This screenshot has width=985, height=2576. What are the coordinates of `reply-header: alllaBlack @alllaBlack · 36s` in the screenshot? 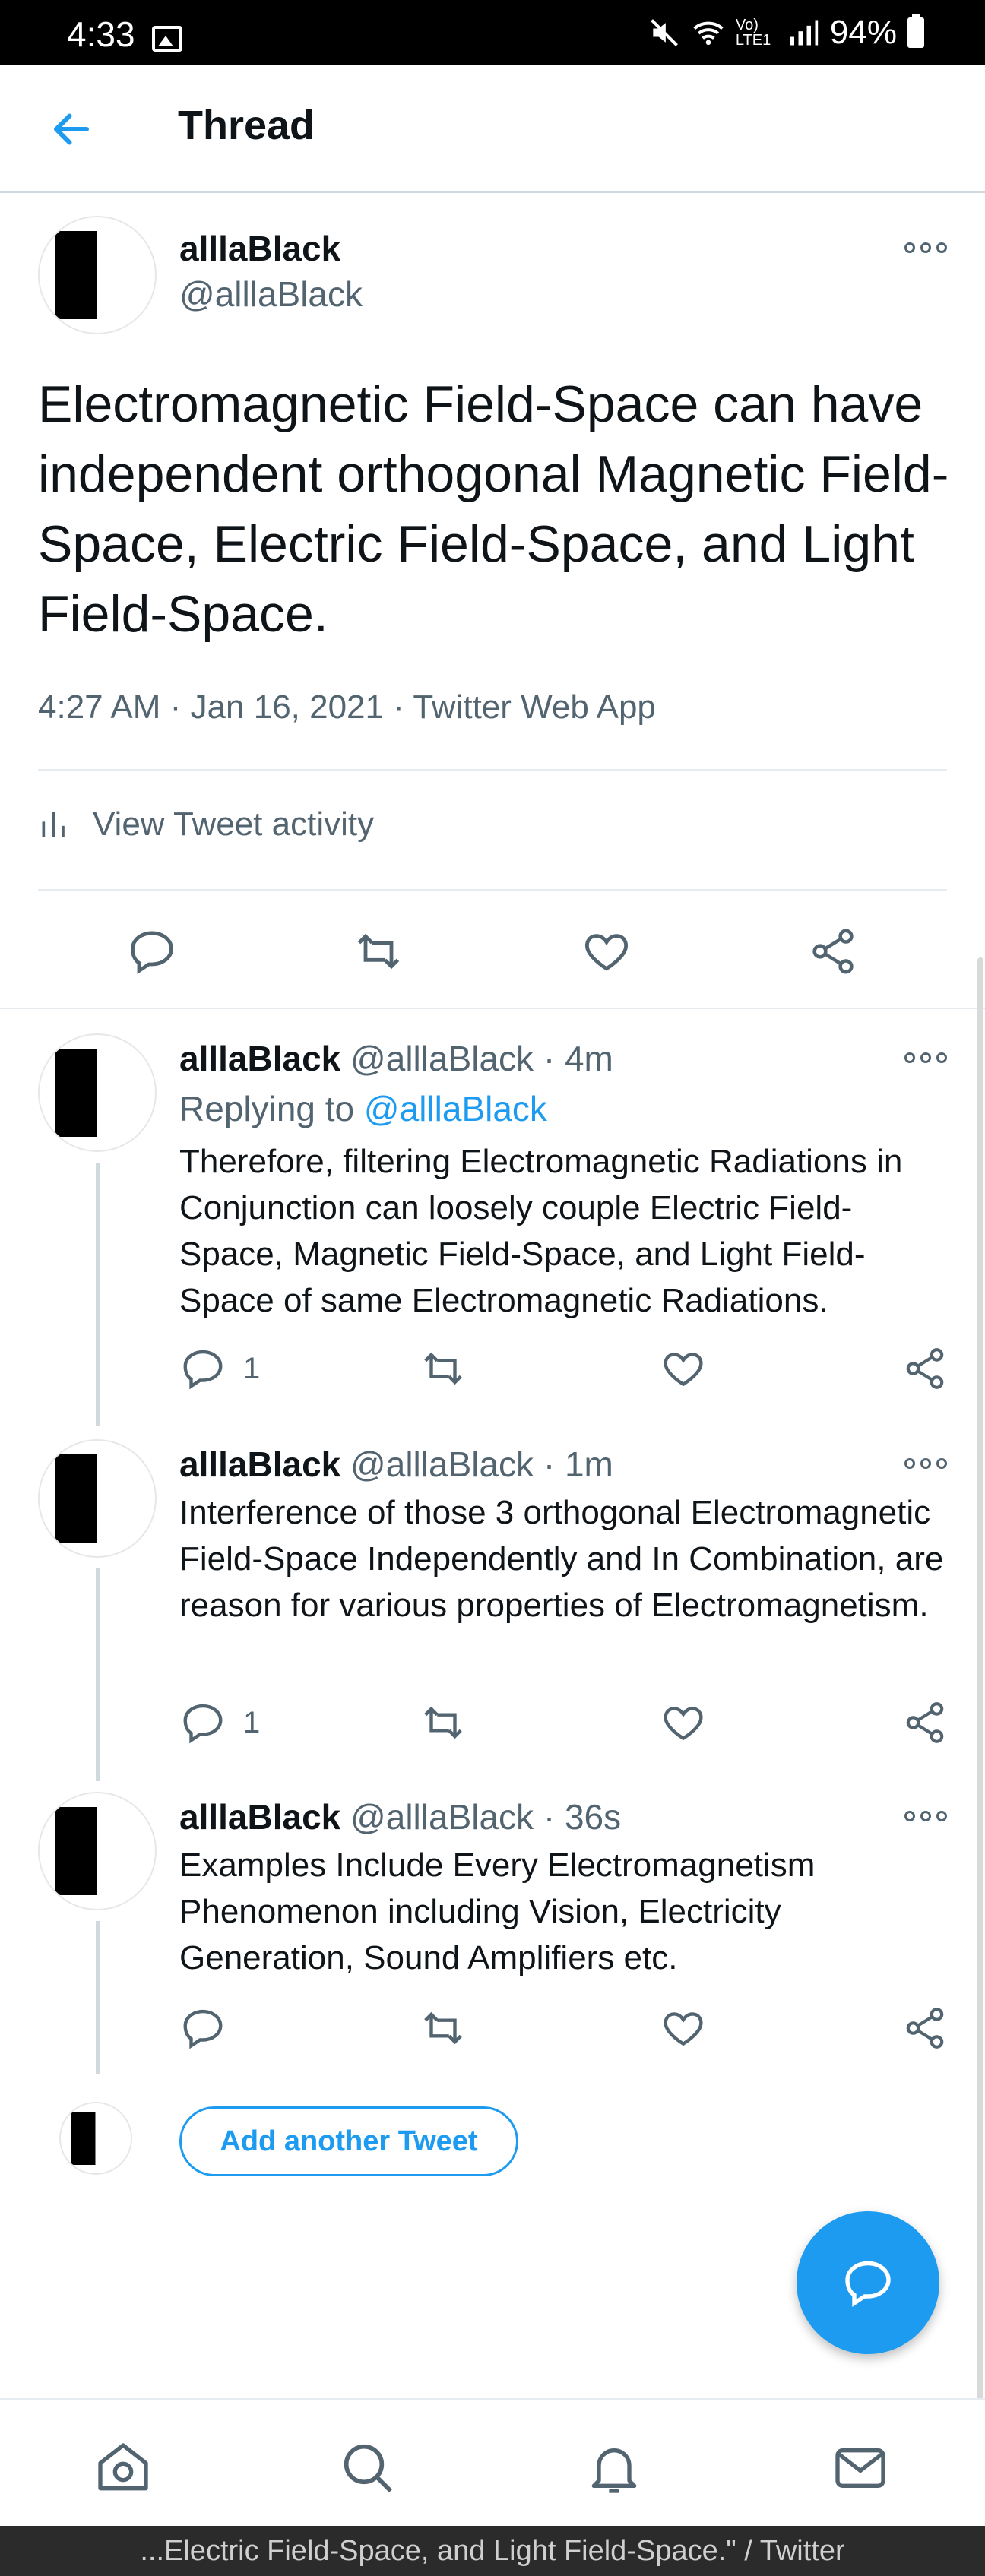 It's located at (400, 1817).